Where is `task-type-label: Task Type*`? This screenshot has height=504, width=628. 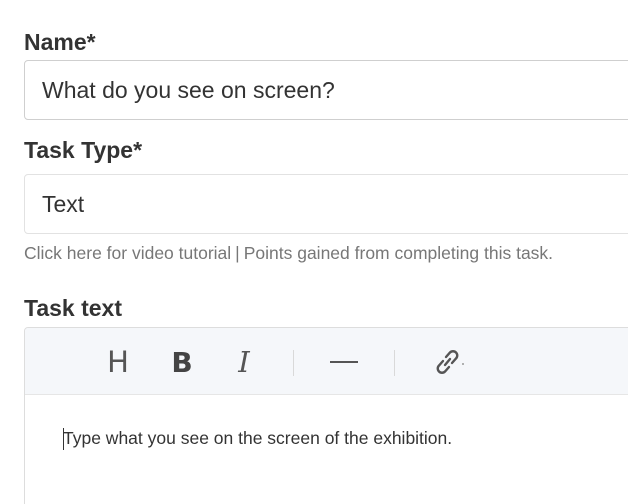
task-type-label: Task Type* is located at coordinates (83, 150).